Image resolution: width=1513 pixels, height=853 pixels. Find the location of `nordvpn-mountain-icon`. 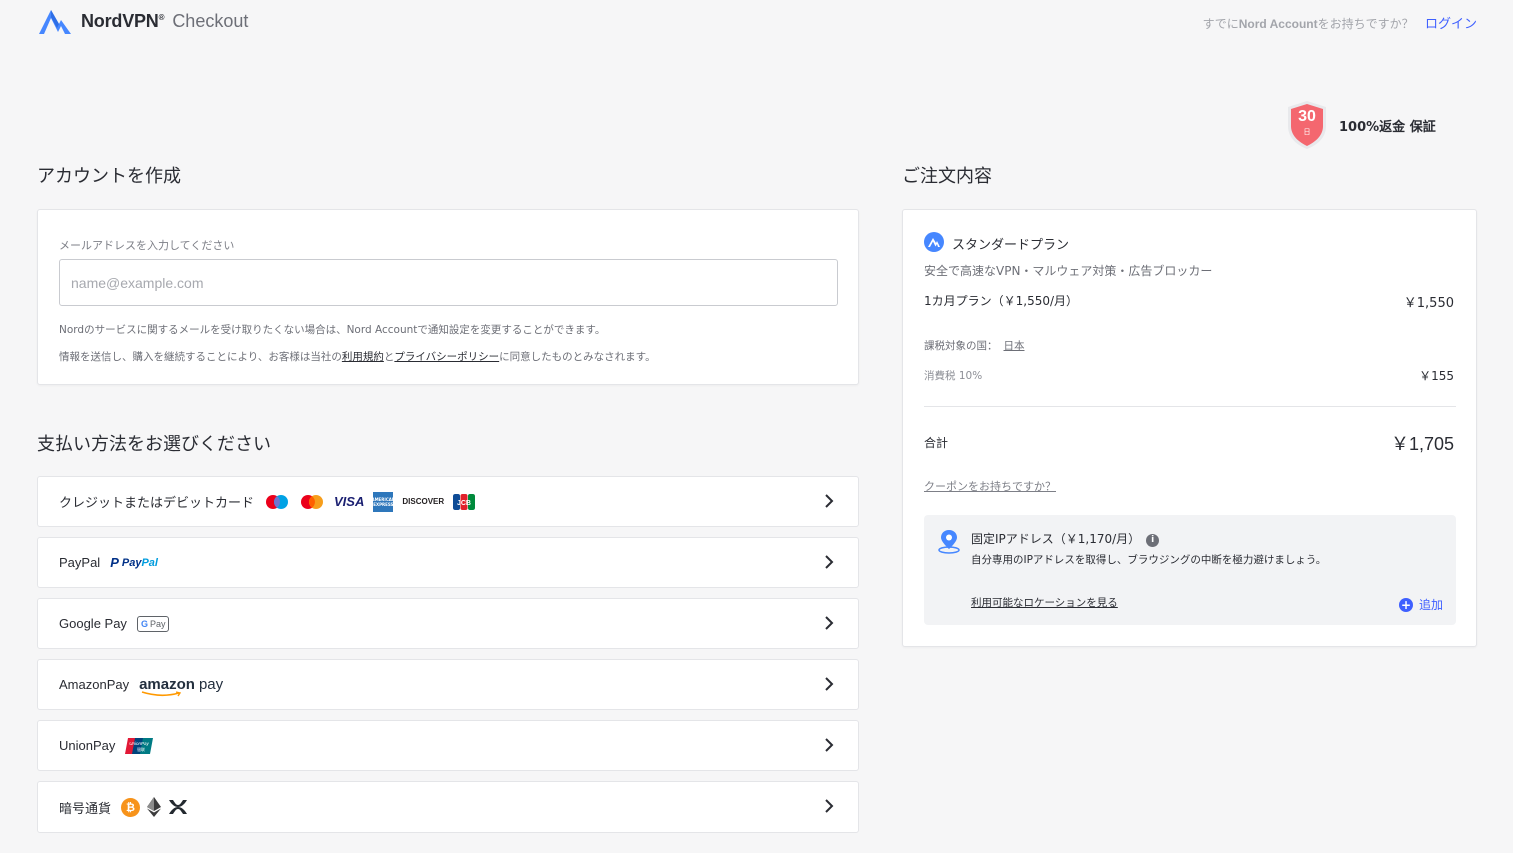

nordvpn-mountain-icon is located at coordinates (55, 22).